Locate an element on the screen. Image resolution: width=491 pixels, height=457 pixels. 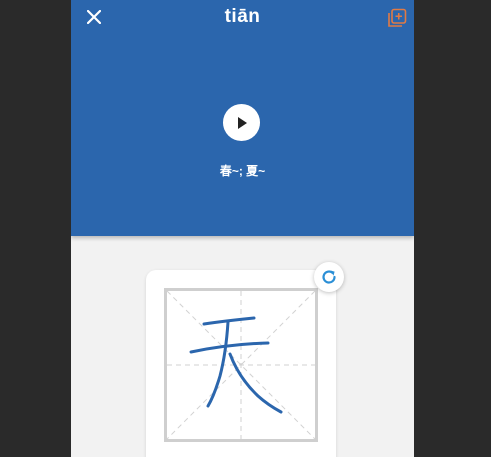
example-words: 春~; 夏~ is located at coordinates (242, 171).